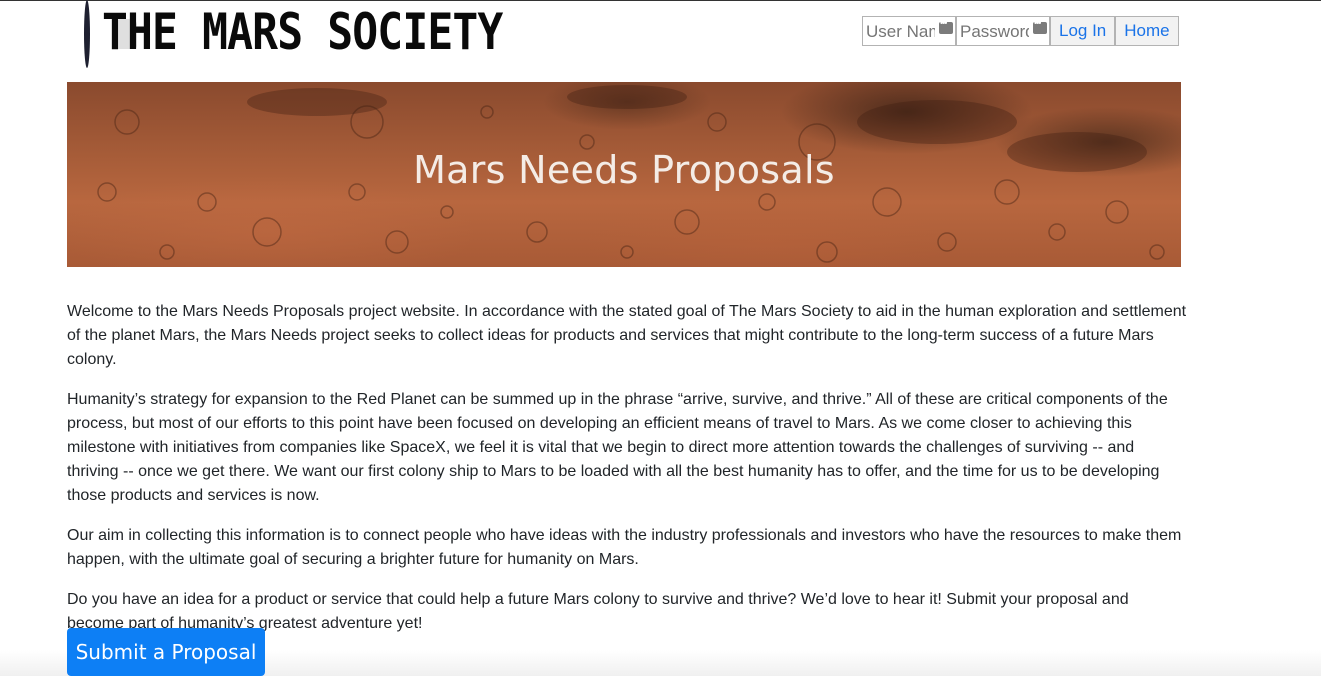 This screenshot has width=1321, height=676. Describe the element at coordinates (1147, 31) in the screenshot. I see `home-button: Home` at that location.